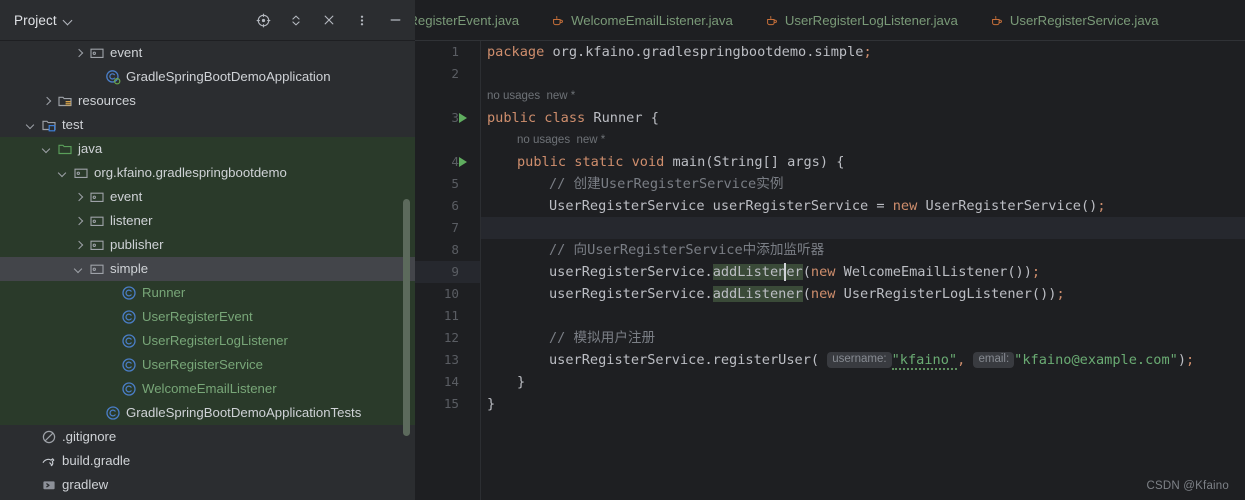 This screenshot has width=1245, height=500. I want to click on open-paren: (, so click(806, 272).